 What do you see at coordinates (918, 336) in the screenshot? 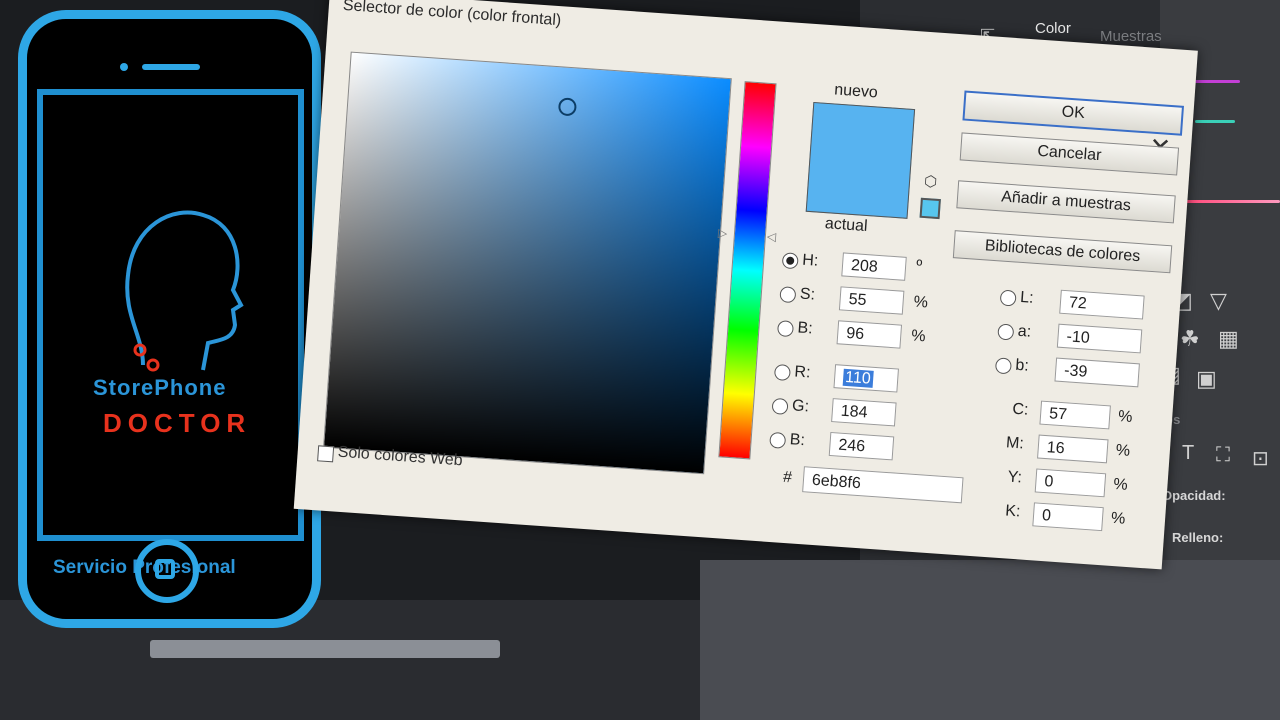
I see `brightness-unit: %` at bounding box center [918, 336].